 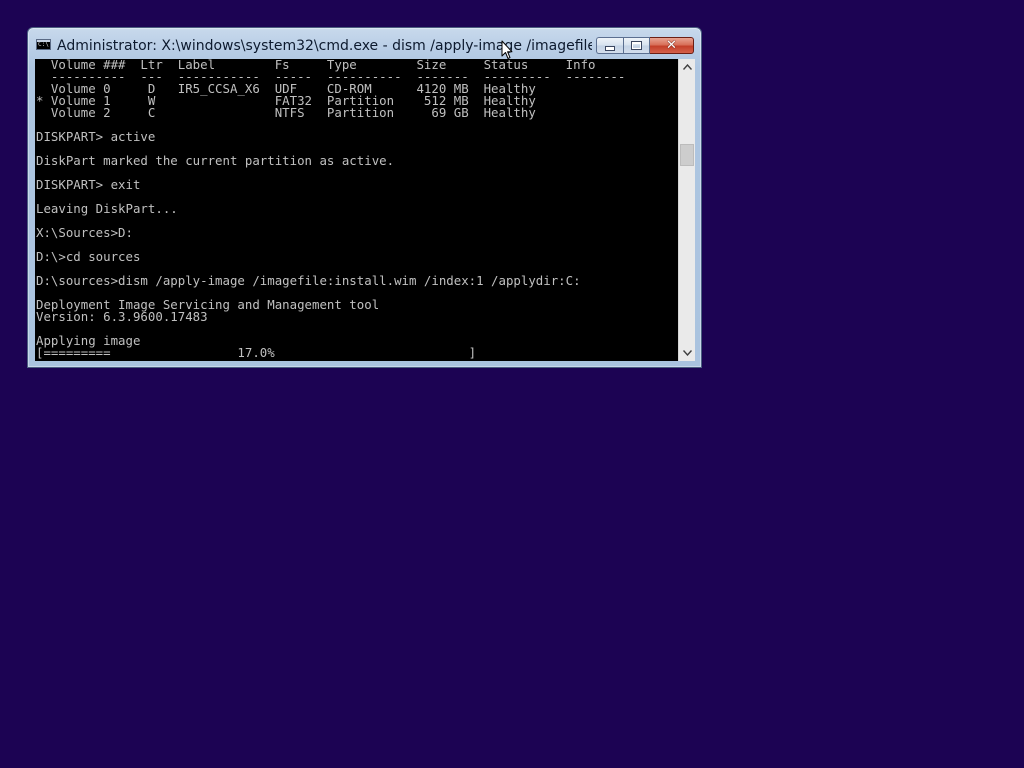 What do you see at coordinates (88, 256) in the screenshot?
I see `console-line: D:\>cd sources` at bounding box center [88, 256].